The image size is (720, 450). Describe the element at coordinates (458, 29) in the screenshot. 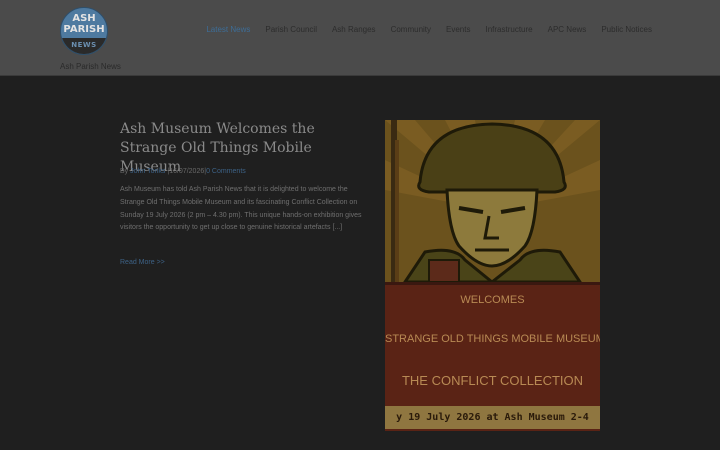

I see `nav-item-events: Events` at that location.